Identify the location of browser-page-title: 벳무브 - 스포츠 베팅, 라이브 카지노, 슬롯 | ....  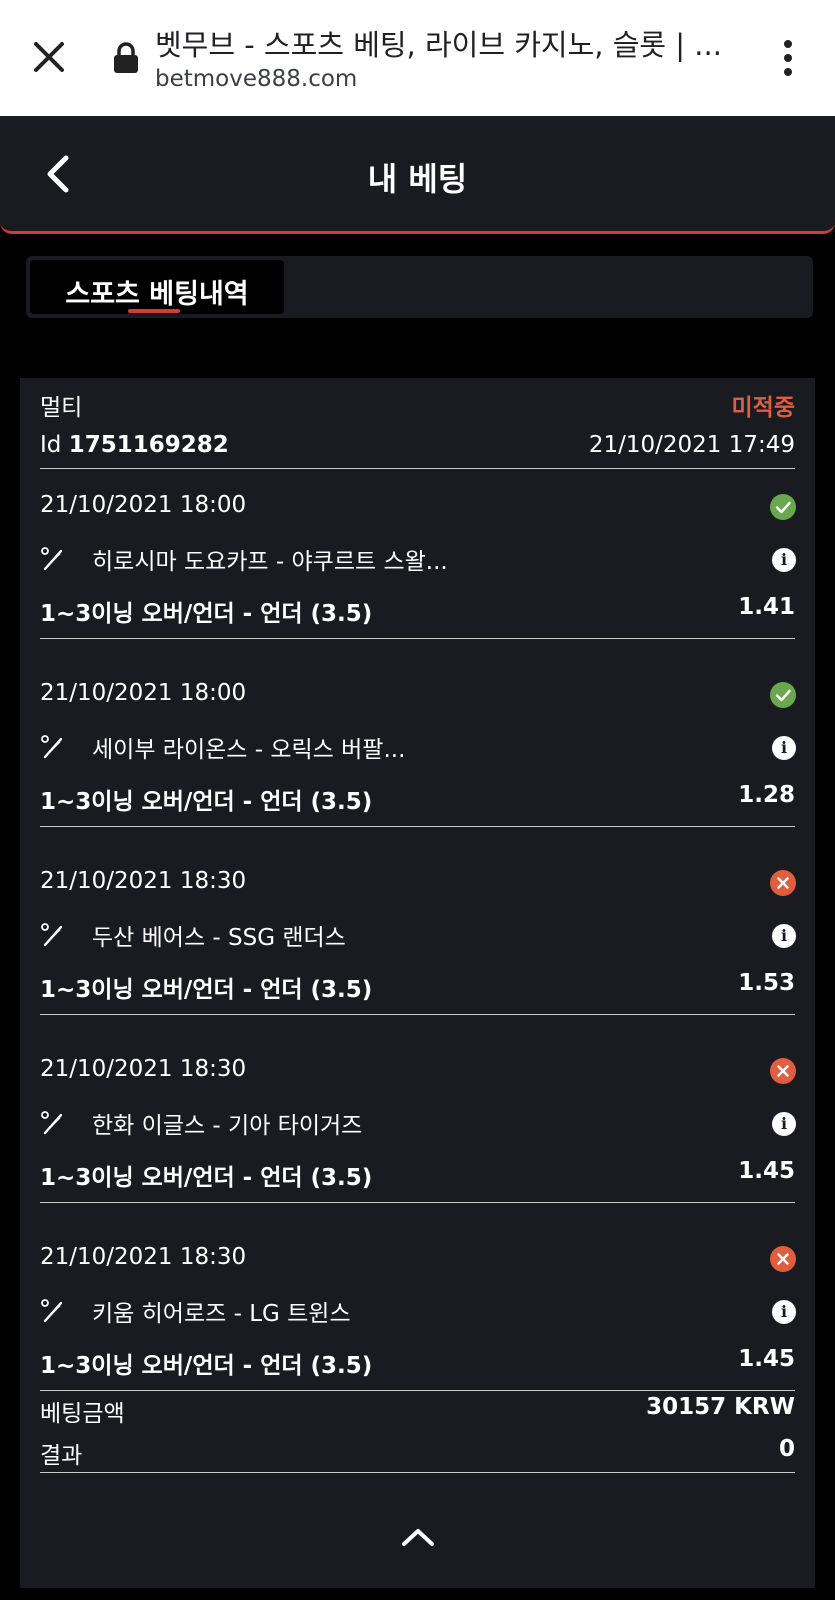
(438, 45).